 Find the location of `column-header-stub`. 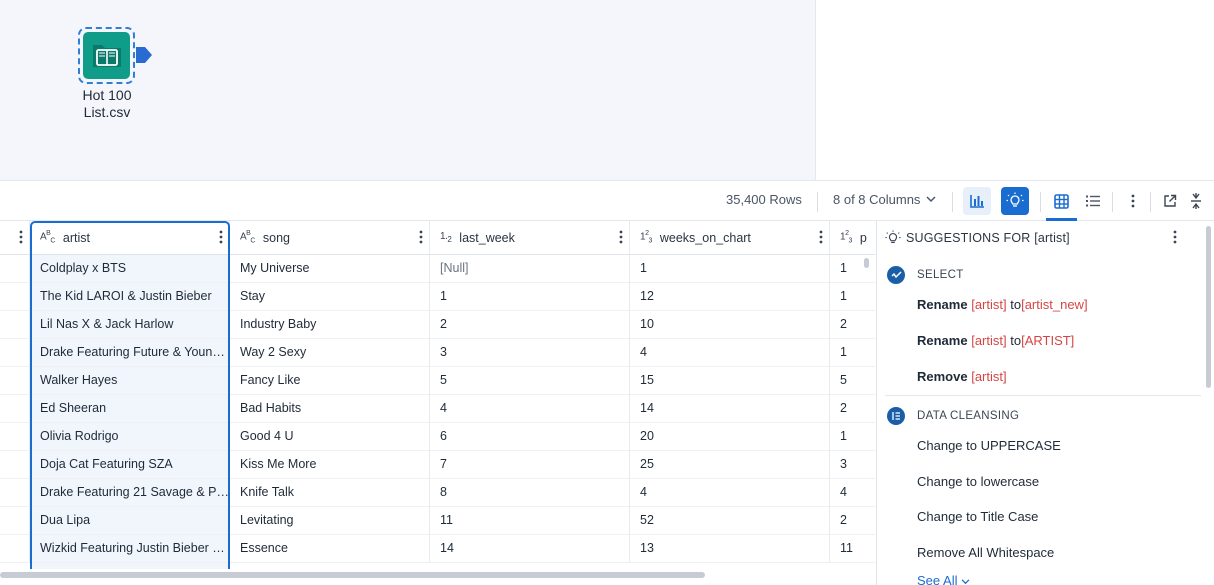

column-header-stub is located at coordinates (15, 238).